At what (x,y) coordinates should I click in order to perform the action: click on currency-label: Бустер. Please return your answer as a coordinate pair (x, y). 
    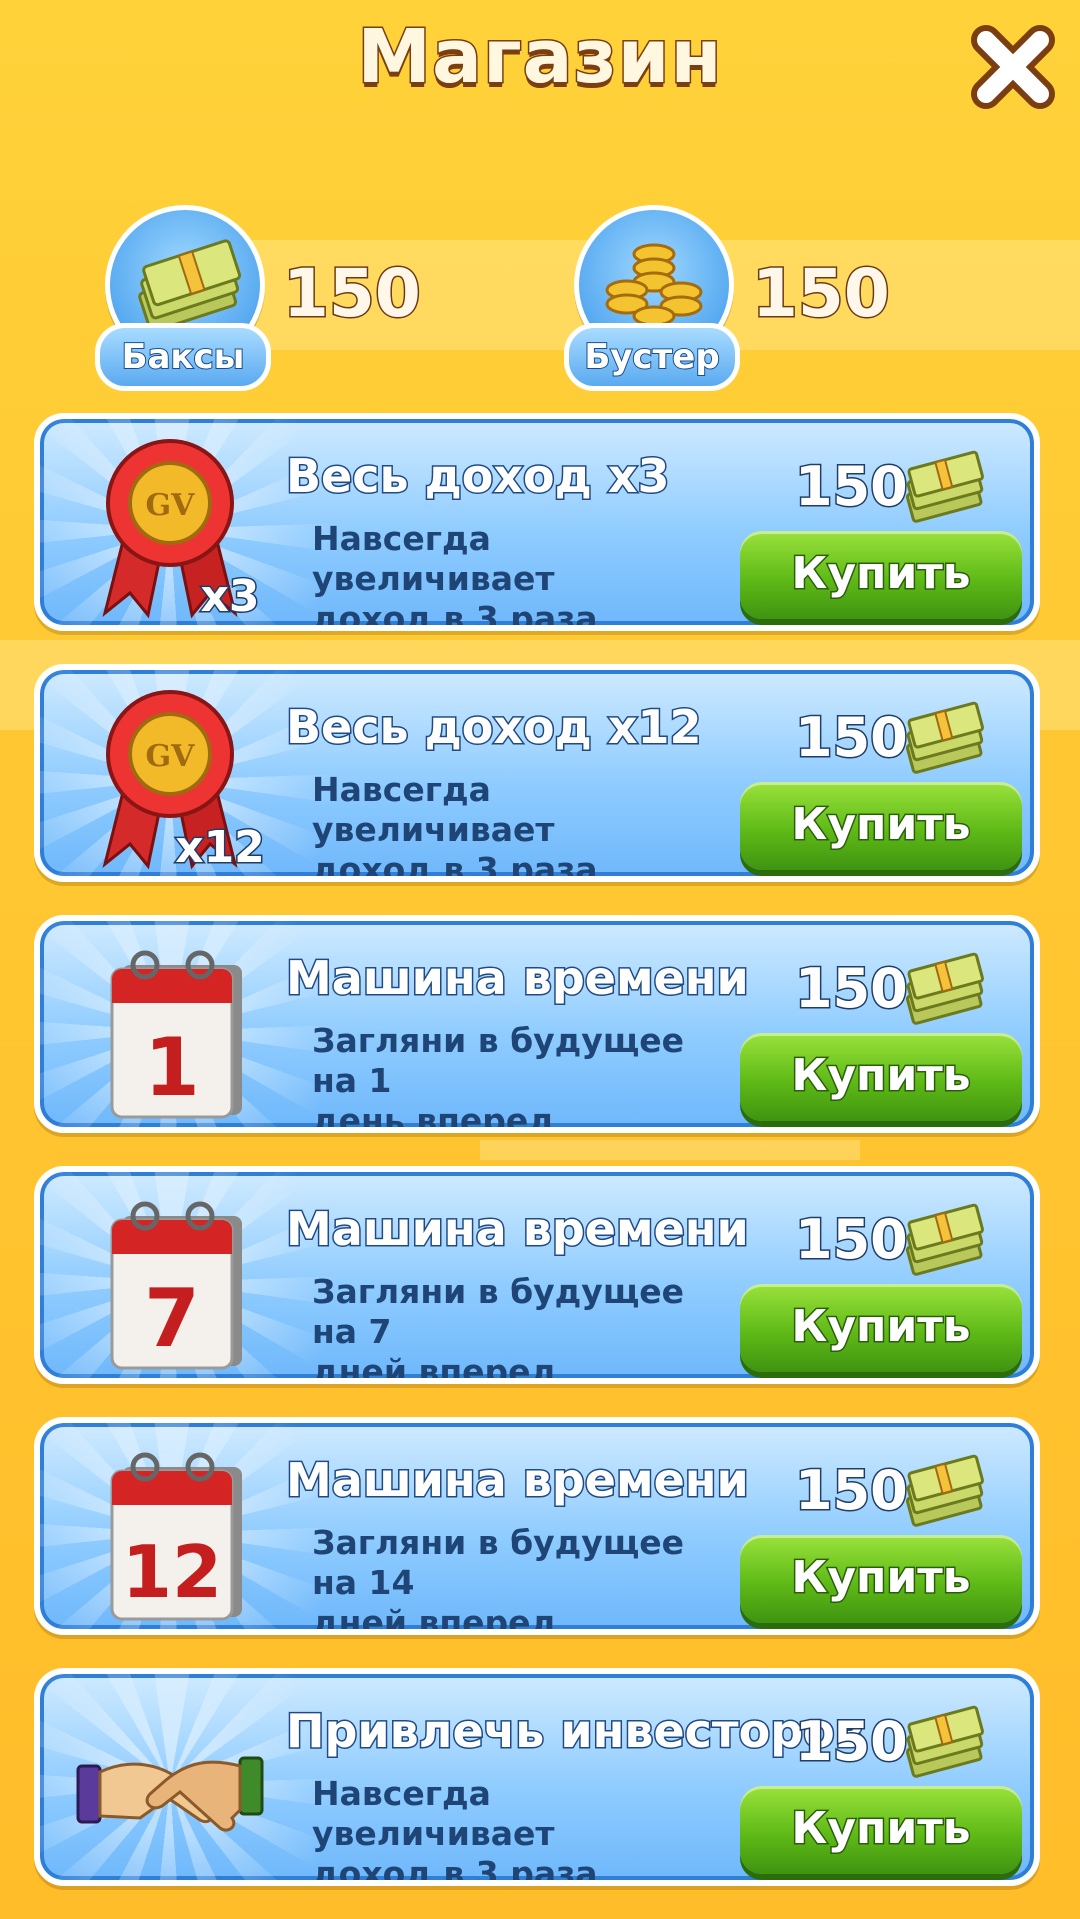
    Looking at the image, I should click on (652, 357).